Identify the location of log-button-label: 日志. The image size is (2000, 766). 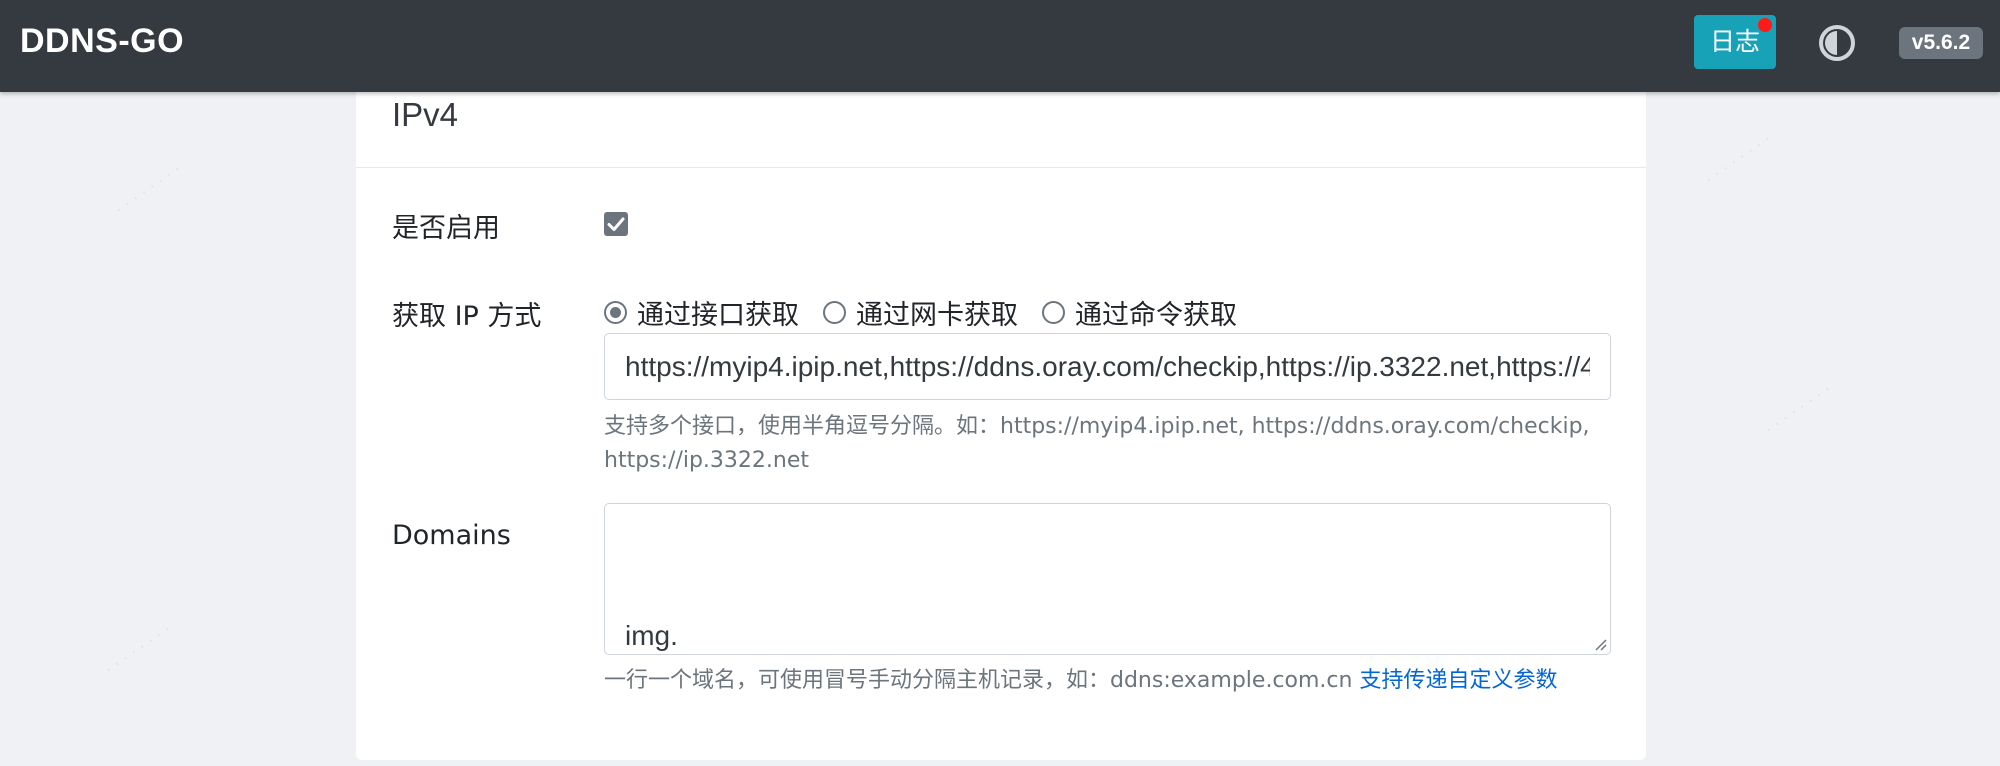
(1734, 41).